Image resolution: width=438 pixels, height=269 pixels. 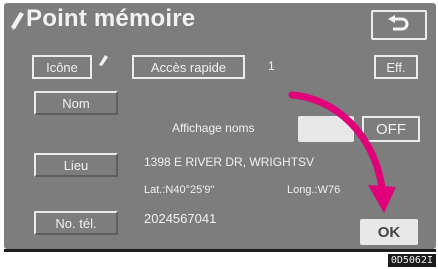 I want to click on delete-button: Eff., so click(x=396, y=67).